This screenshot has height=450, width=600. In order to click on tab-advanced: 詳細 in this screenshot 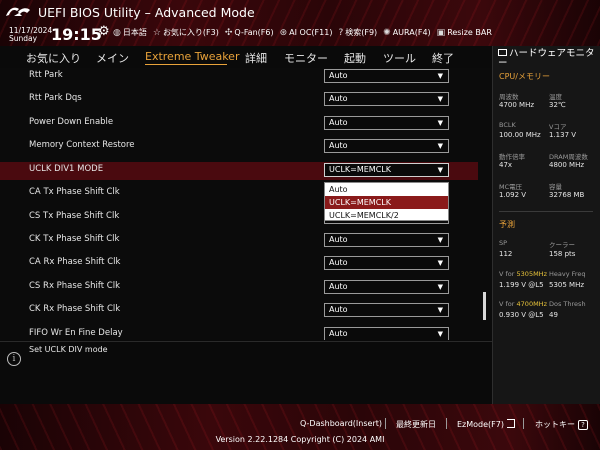, I will do `click(256, 58)`.